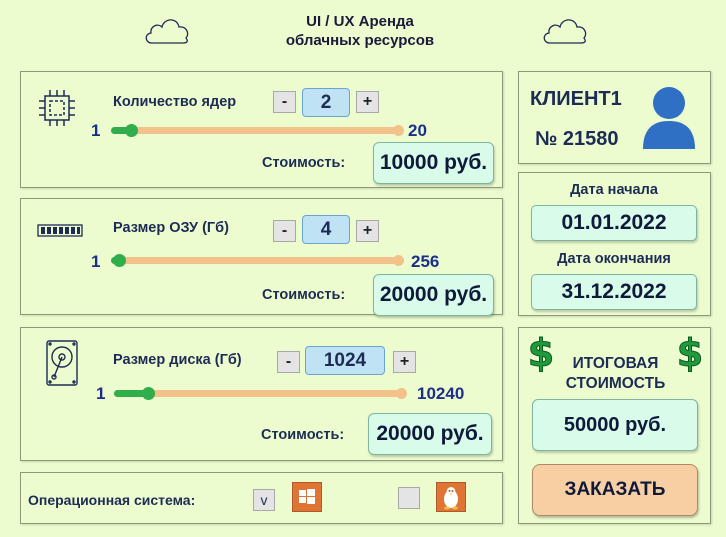 This screenshot has width=726, height=537. Describe the element at coordinates (367, 231) in the screenshot. I see `ram-increment-button: +` at that location.